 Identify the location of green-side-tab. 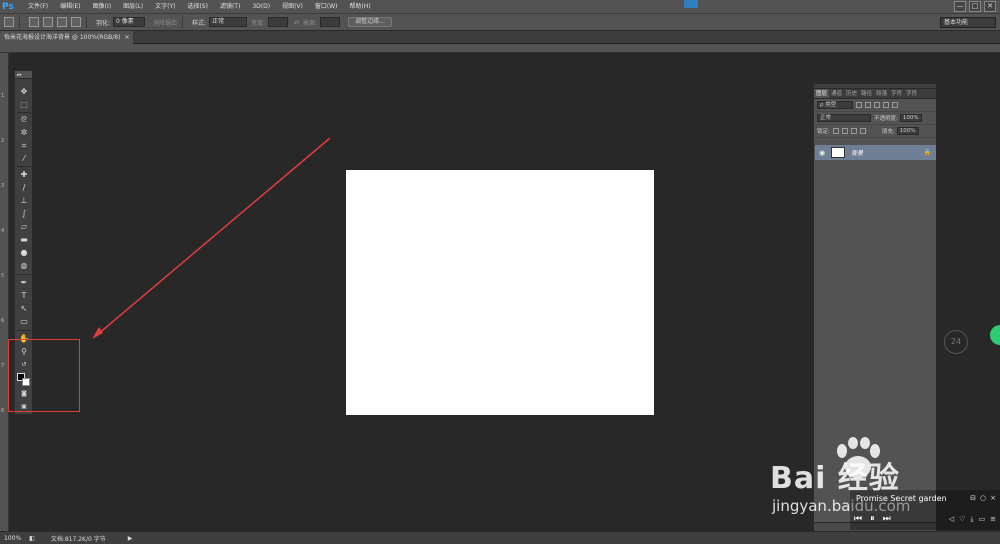
(995, 335).